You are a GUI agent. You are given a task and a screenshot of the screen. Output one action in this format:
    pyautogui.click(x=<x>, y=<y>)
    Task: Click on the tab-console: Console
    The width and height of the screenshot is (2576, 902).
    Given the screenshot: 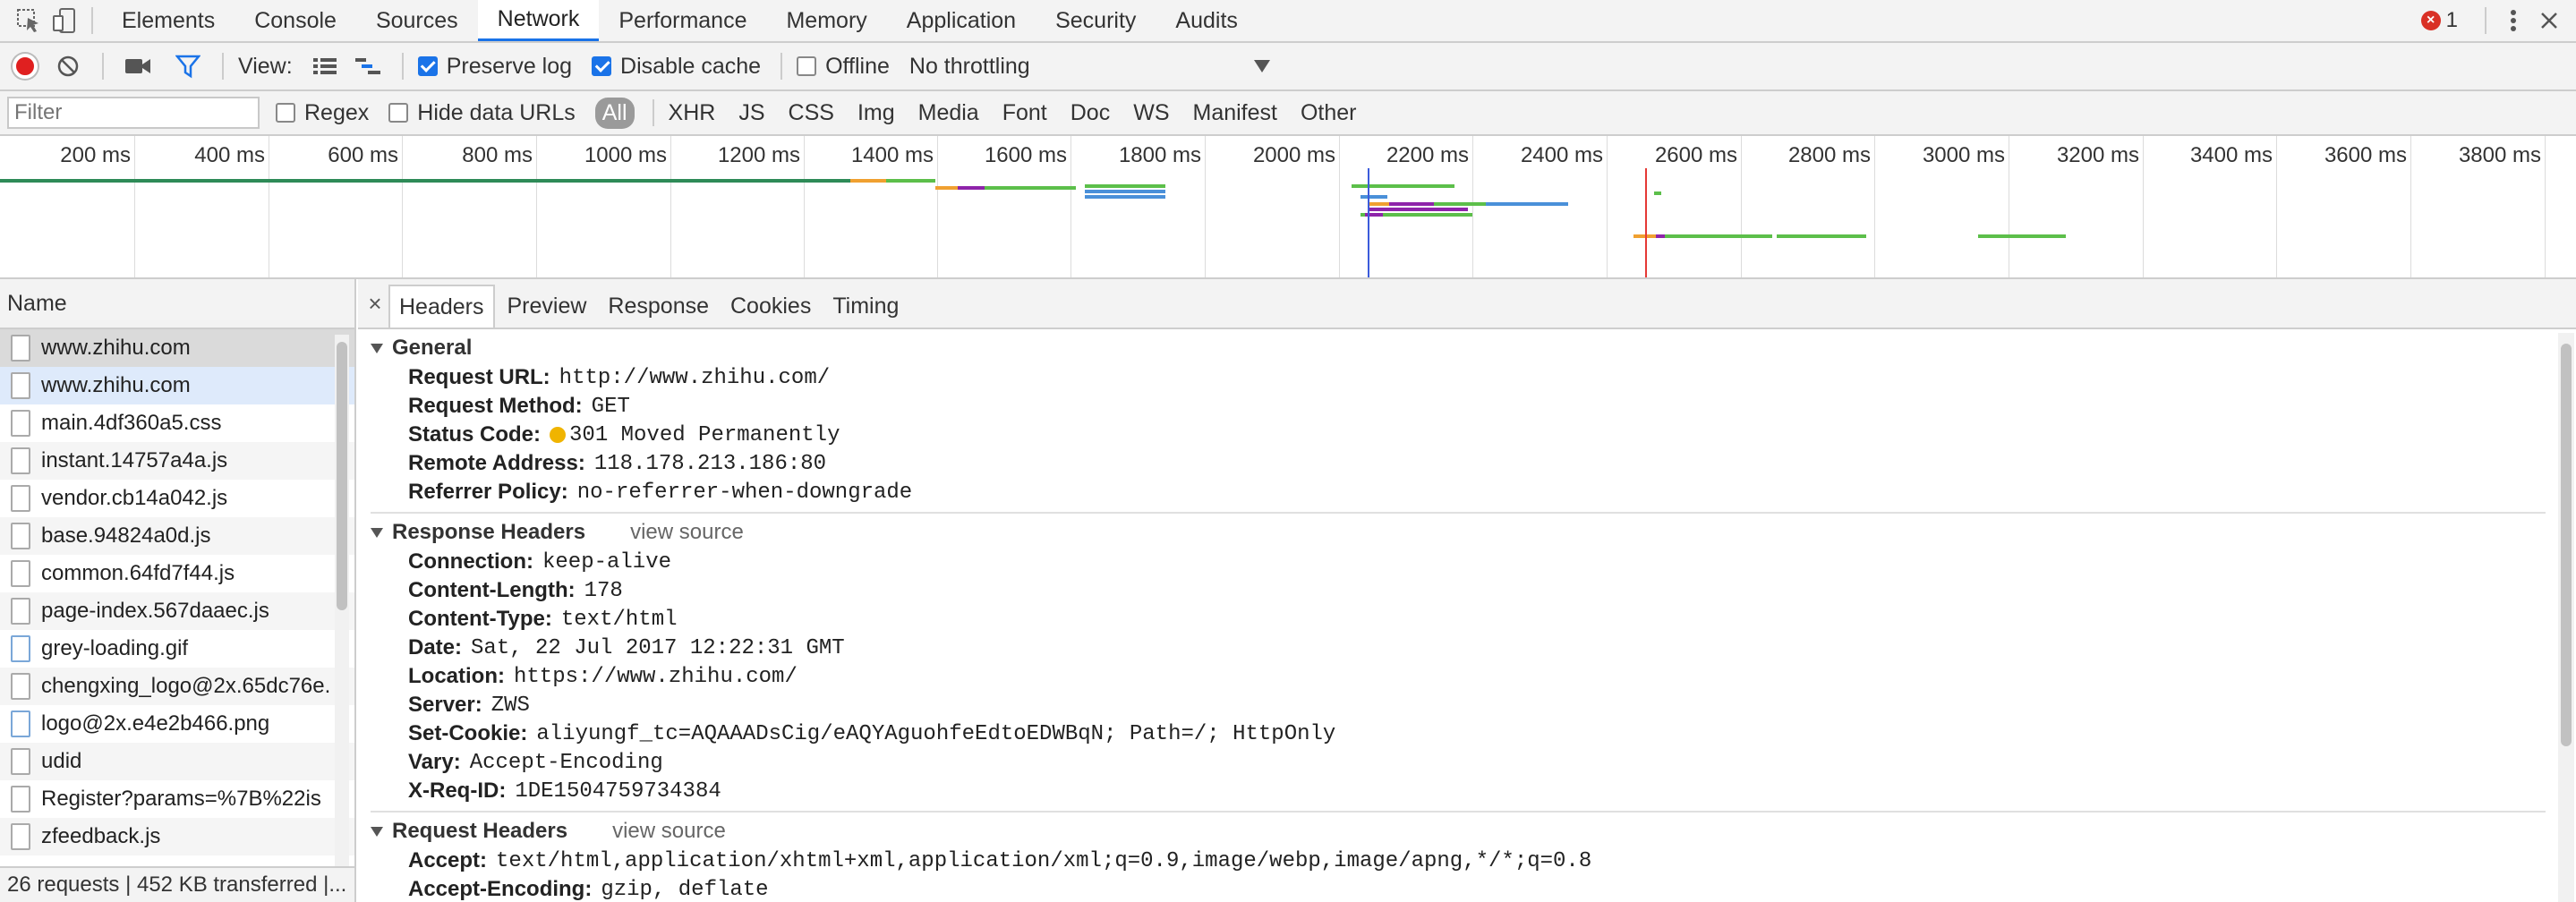 What is the action you would take?
    pyautogui.click(x=295, y=20)
    